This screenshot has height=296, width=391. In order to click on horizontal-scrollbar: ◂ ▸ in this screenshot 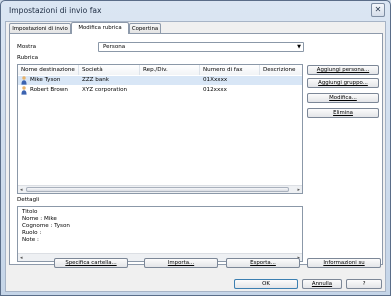, I will do `click(160, 189)`.